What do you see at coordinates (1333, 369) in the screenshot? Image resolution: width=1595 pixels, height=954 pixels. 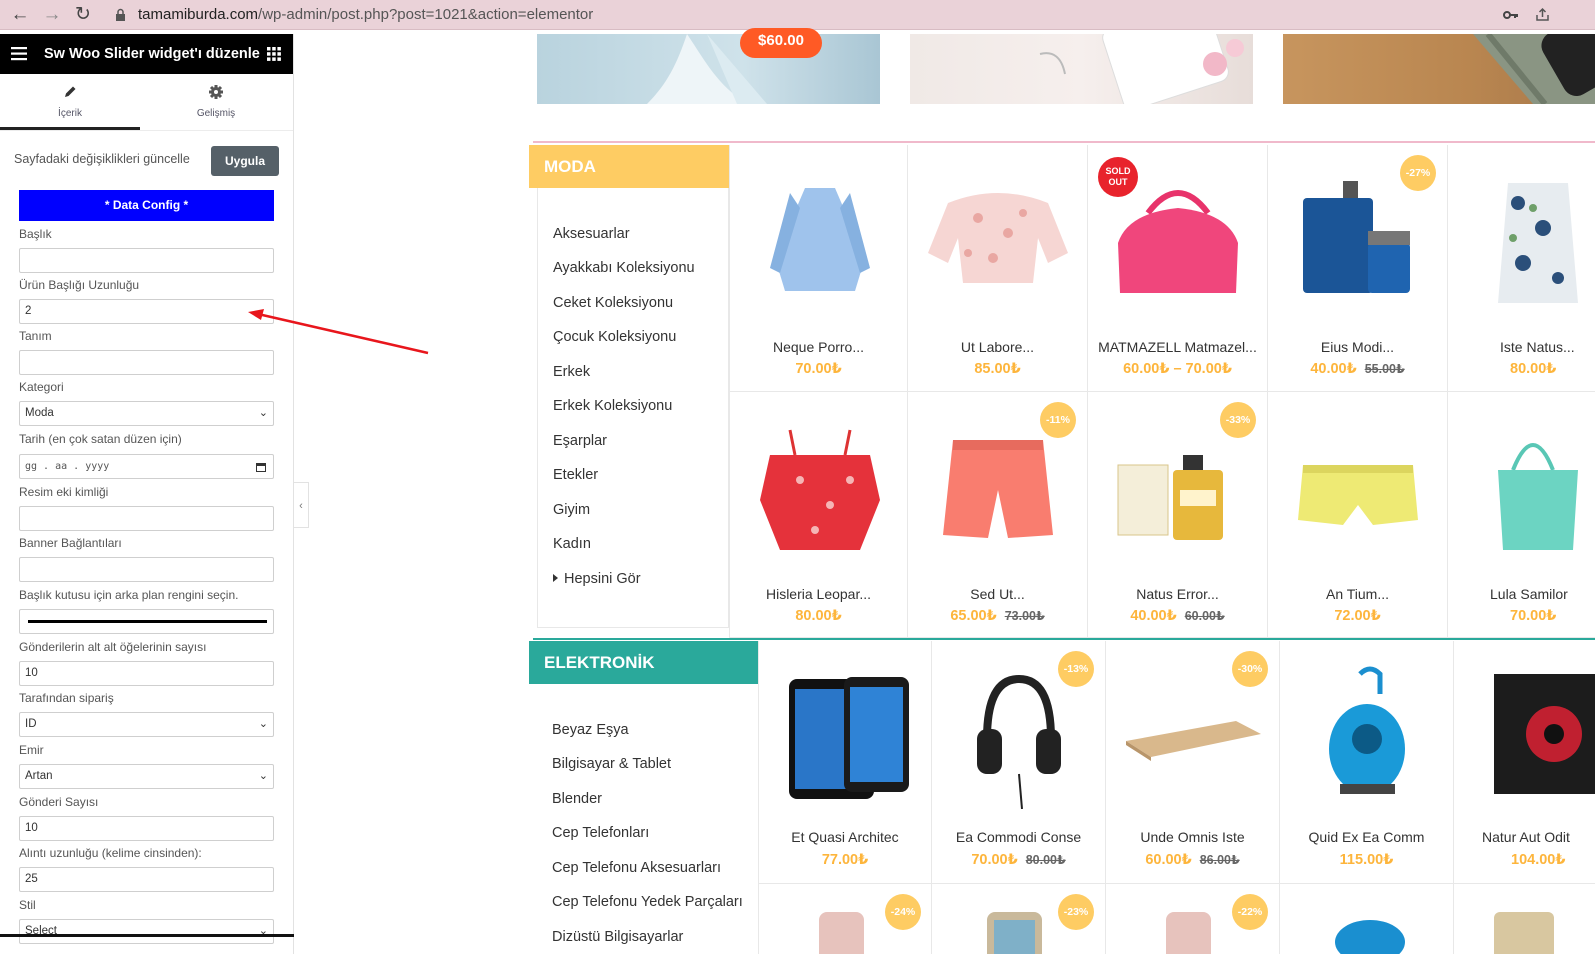 I see `price-current: 40.00₺` at bounding box center [1333, 369].